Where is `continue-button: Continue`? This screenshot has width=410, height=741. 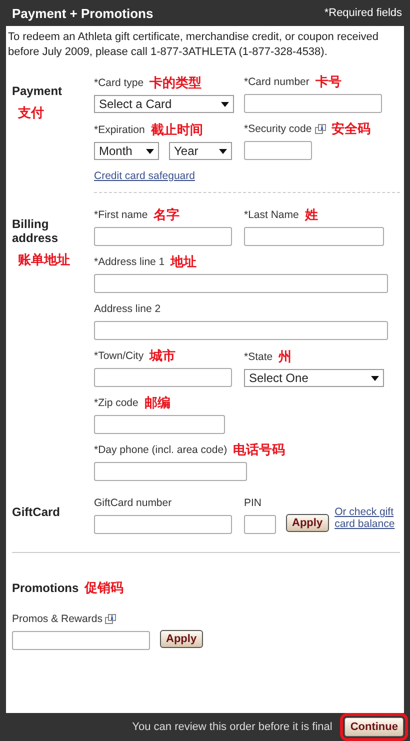 continue-button: Continue is located at coordinates (374, 727).